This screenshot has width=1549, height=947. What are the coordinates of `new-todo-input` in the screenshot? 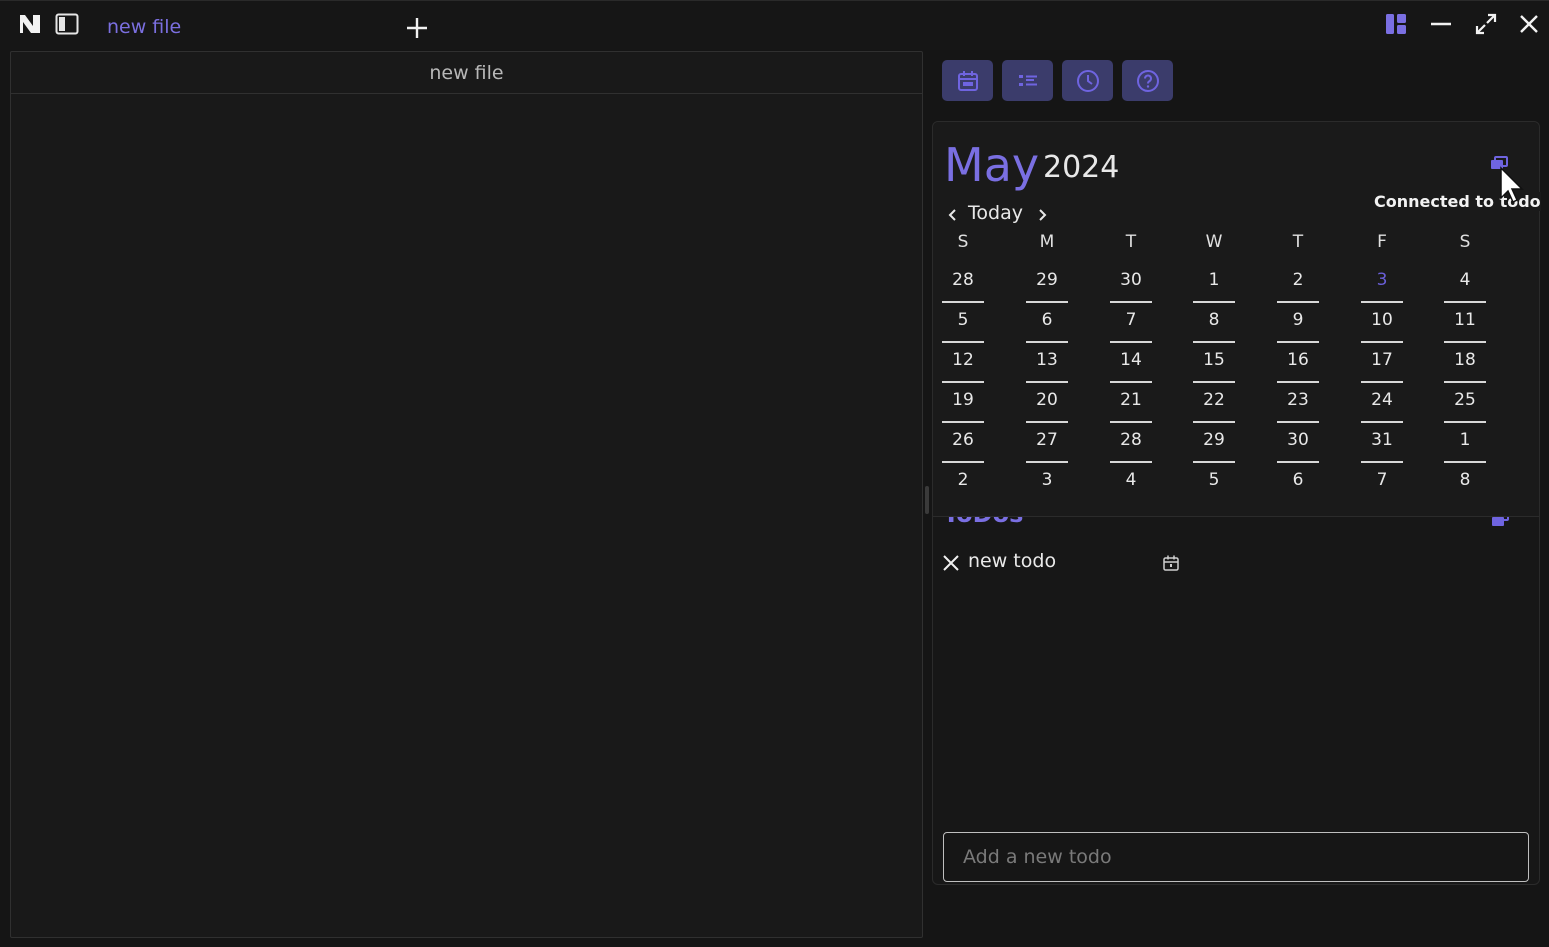 It's located at (1236, 857).